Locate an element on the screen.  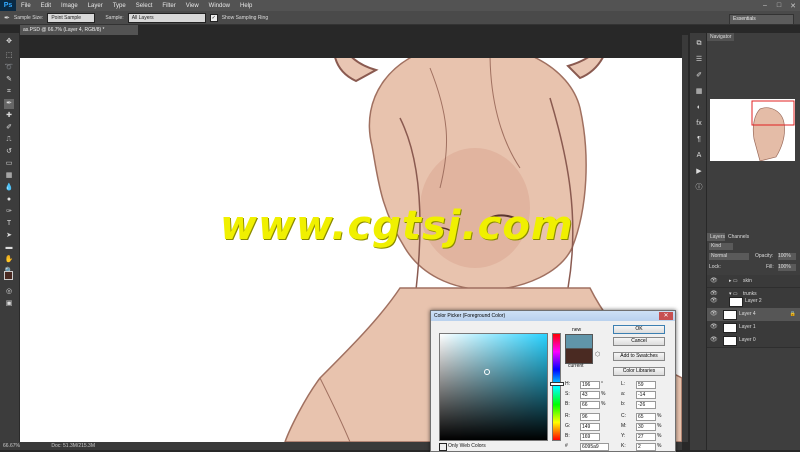
screen-mode-icon: ▣ is located at coordinates (9, 304).